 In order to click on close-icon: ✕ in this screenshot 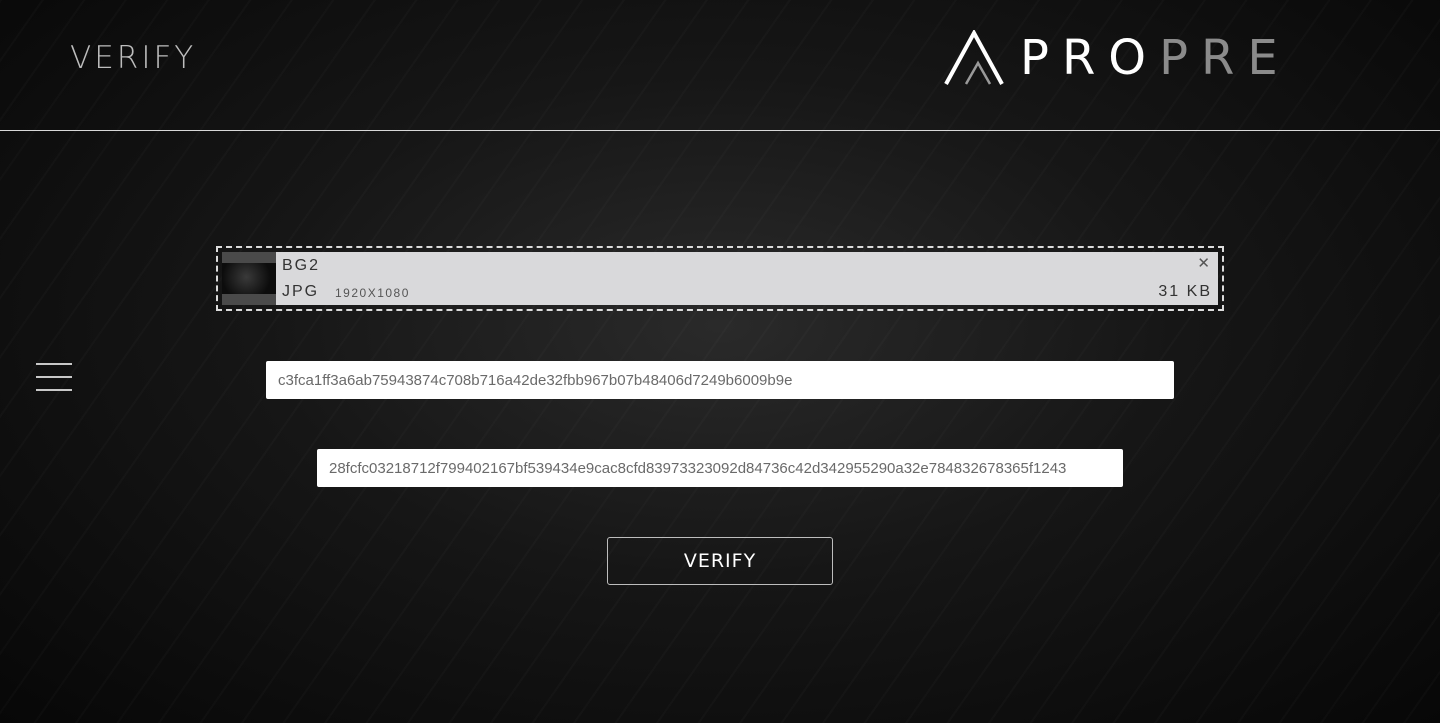, I will do `click(1203, 264)`.